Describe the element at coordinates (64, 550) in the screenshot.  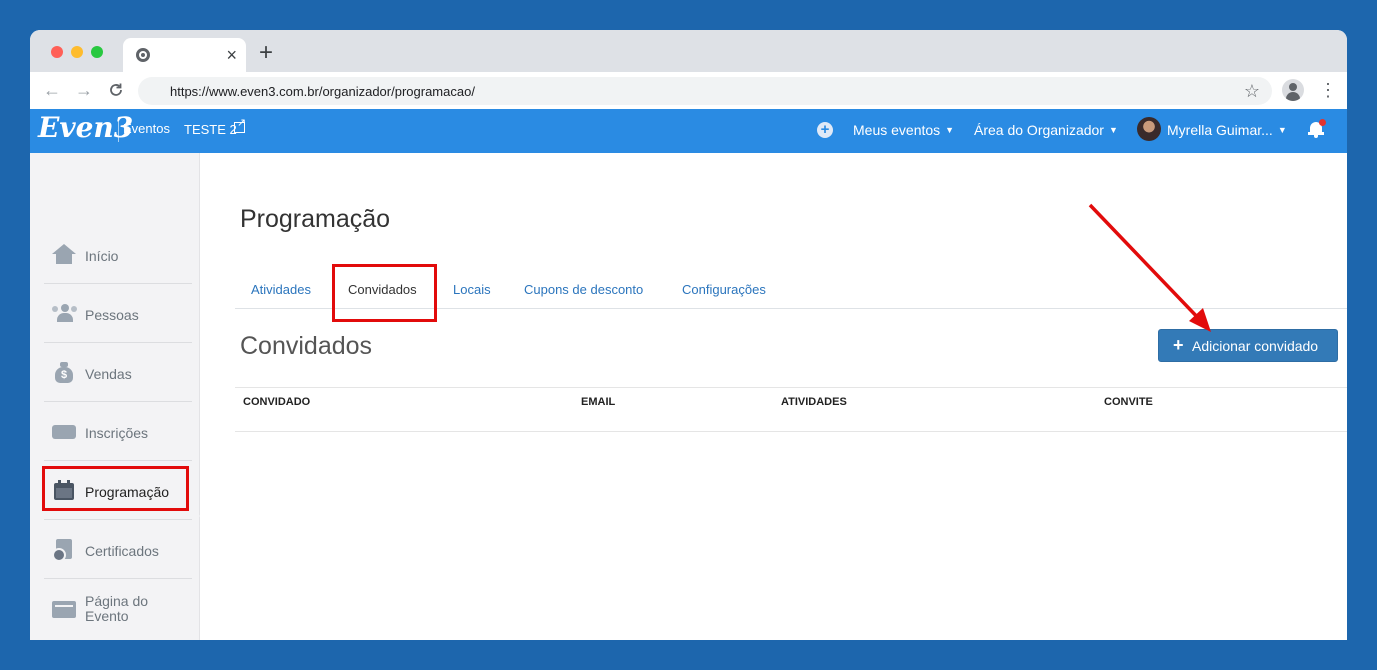
I see `certificate-icon` at that location.